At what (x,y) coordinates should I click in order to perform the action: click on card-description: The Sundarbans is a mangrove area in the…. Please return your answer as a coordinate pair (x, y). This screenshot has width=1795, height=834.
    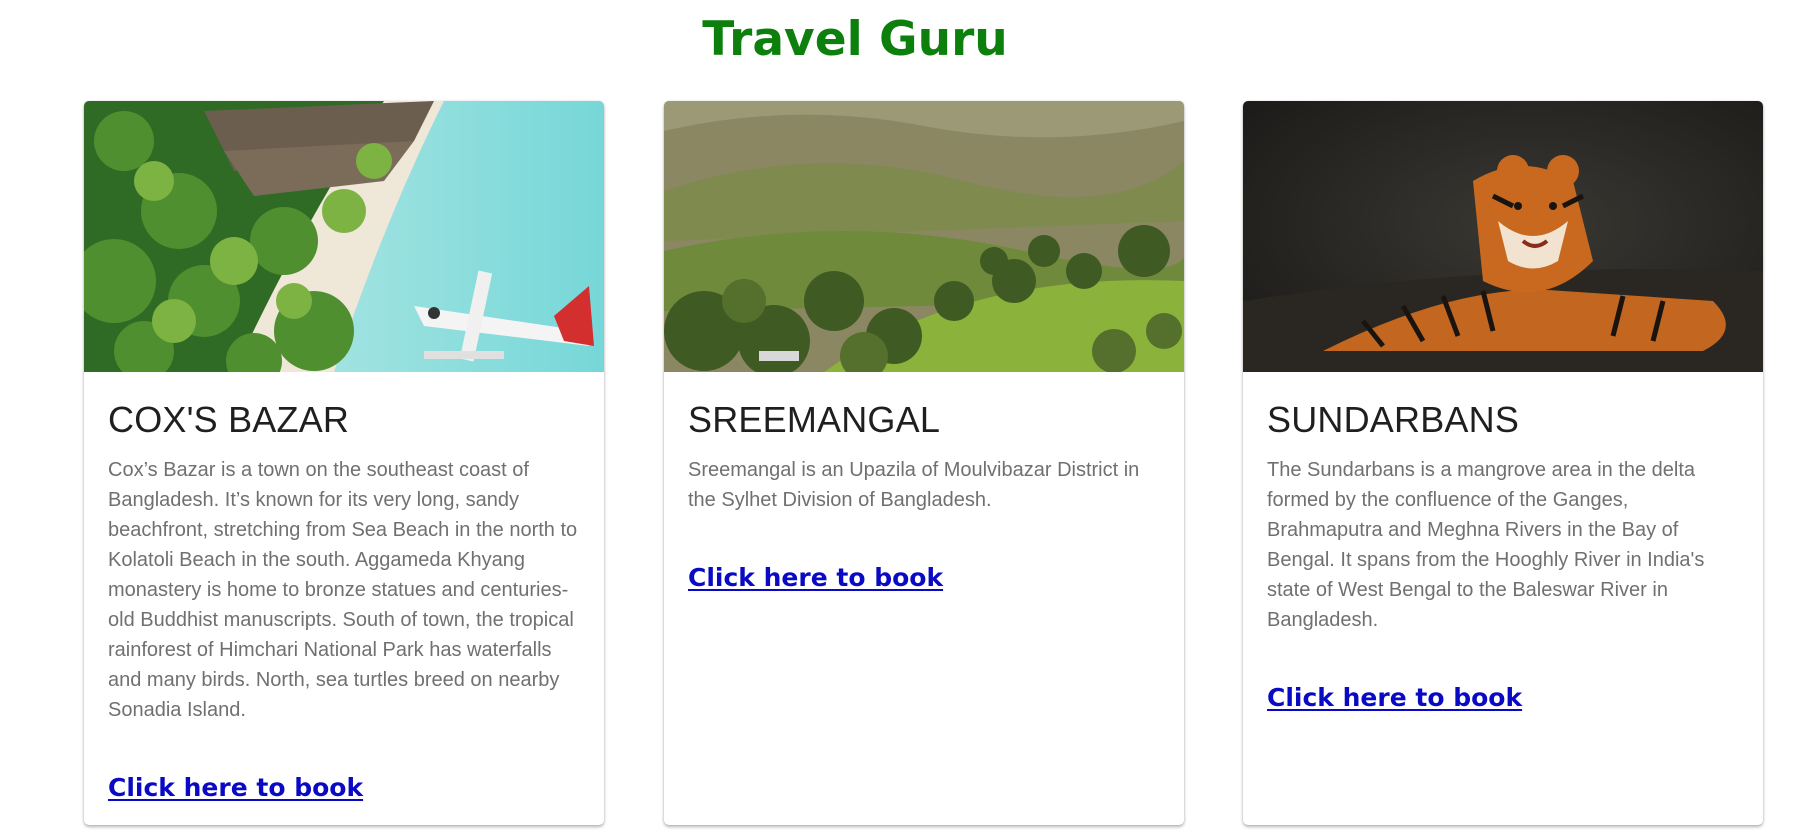
    Looking at the image, I should click on (1486, 545).